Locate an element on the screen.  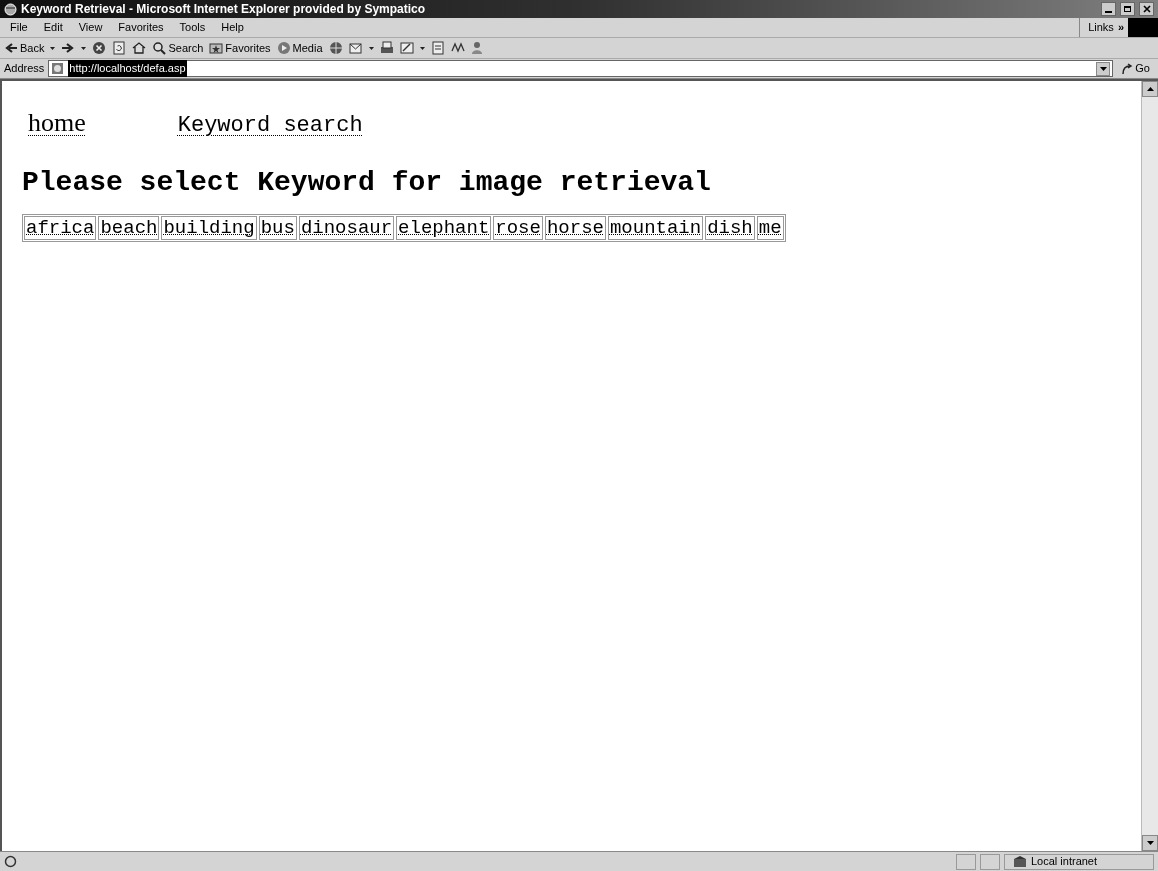
toolbar-button: Media is located at coordinates (299, 48).